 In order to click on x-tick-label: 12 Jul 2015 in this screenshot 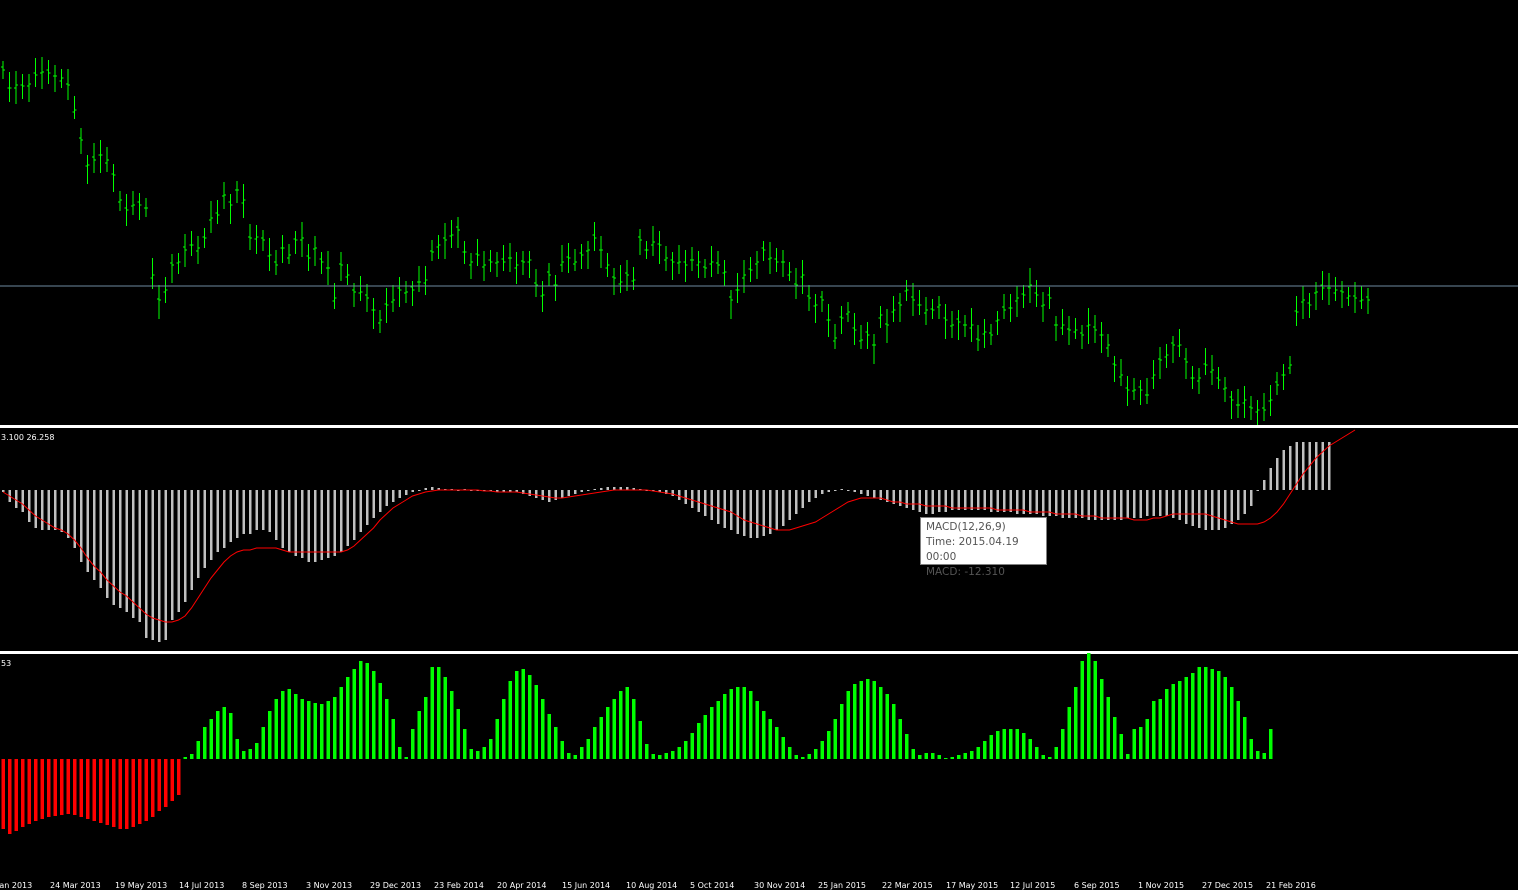, I will do `click(1032, 885)`.